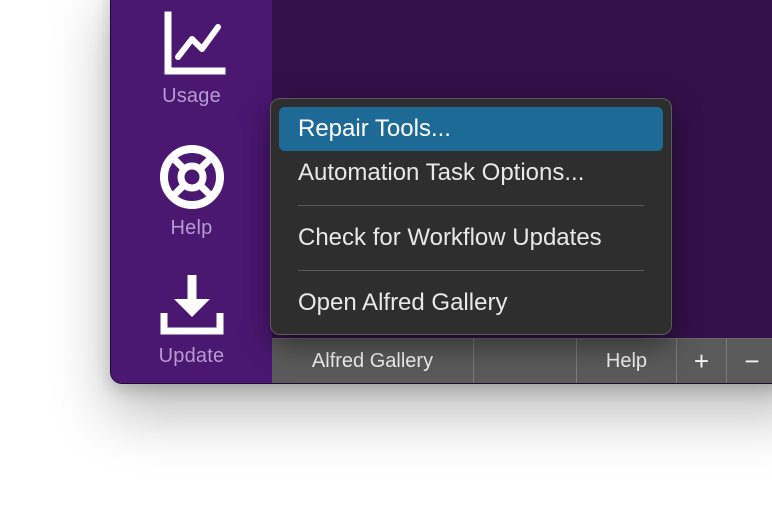  I want to click on sidebar-item-help: Help, so click(191, 190).